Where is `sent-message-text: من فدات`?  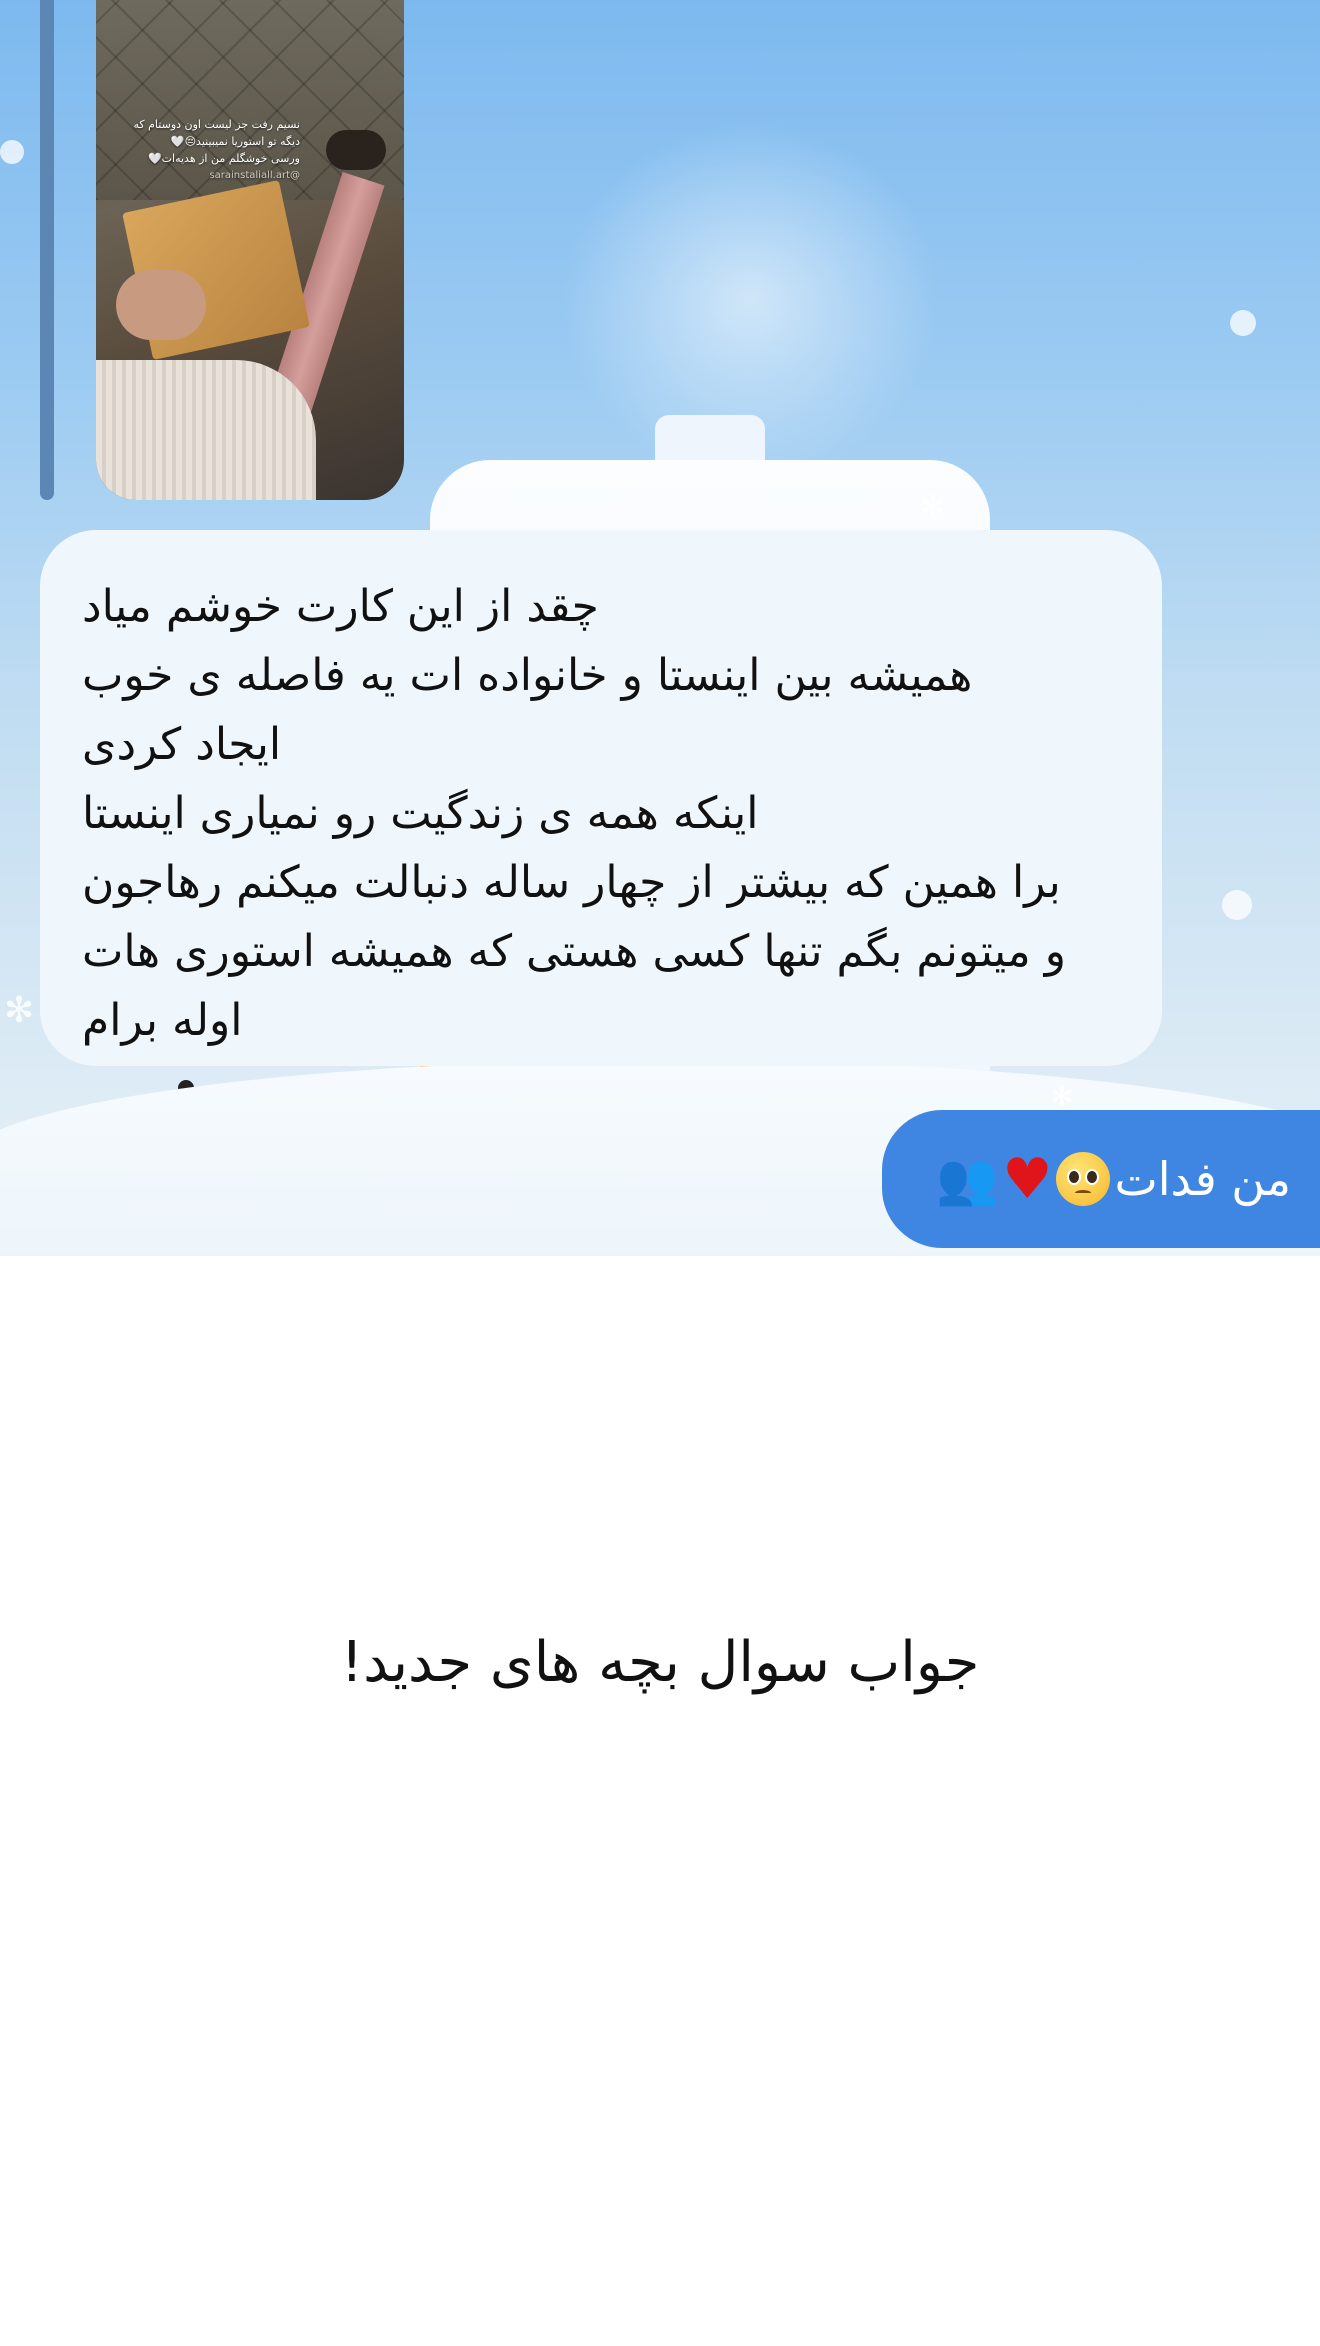
sent-message-text: من فدات is located at coordinates (1202, 1179).